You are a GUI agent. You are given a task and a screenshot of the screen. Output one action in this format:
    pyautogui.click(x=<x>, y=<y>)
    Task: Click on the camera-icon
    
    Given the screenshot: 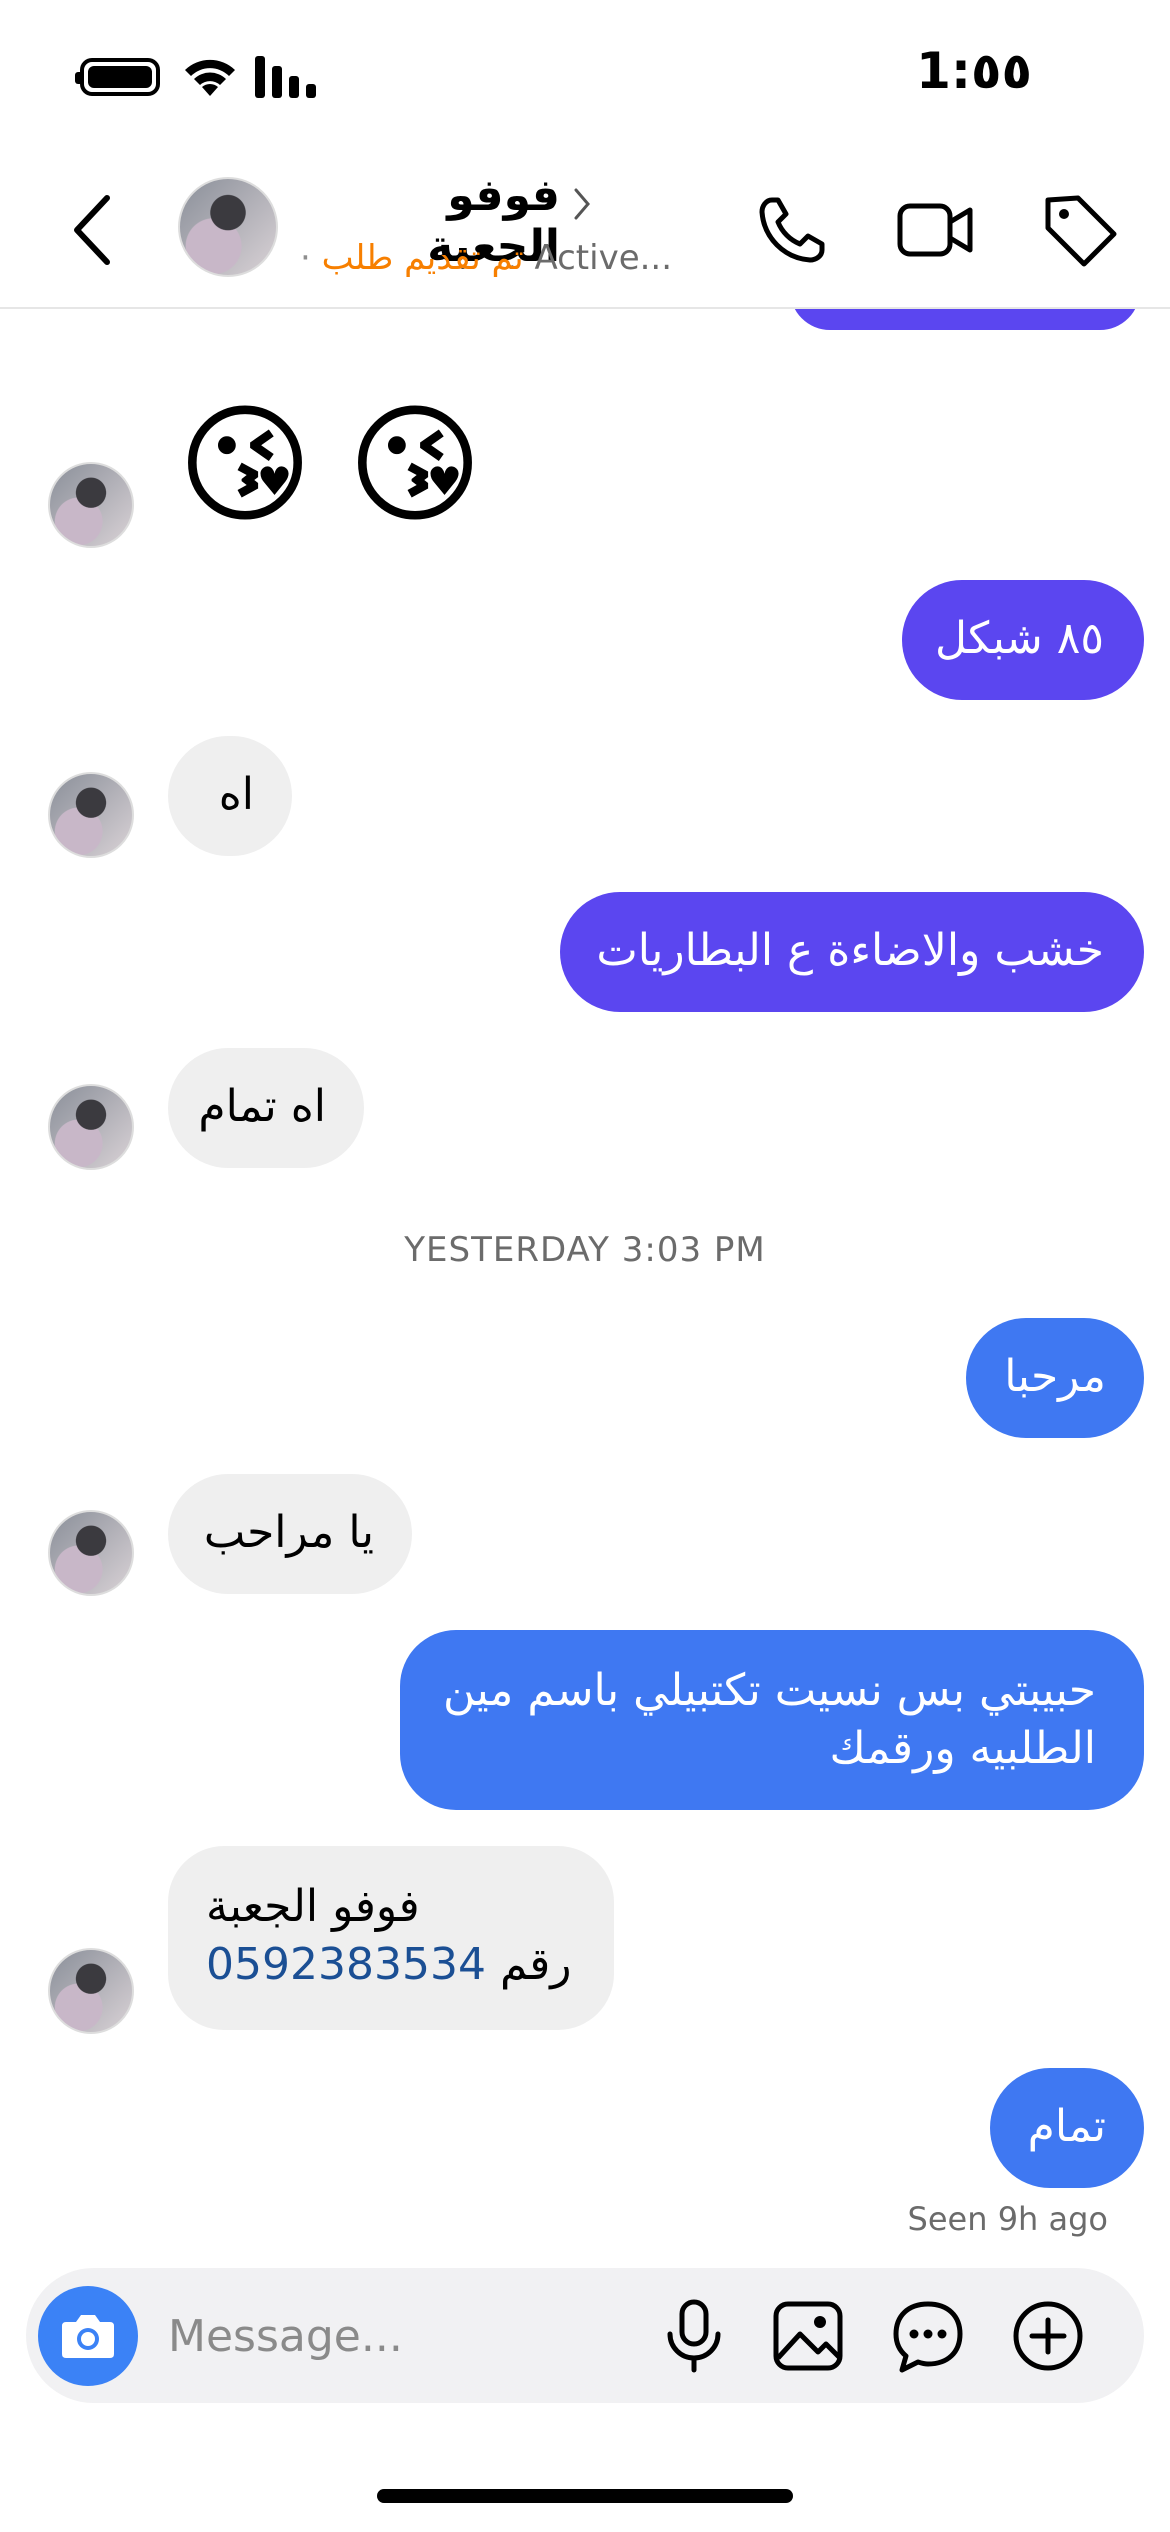 What is the action you would take?
    pyautogui.click(x=88, y=2336)
    